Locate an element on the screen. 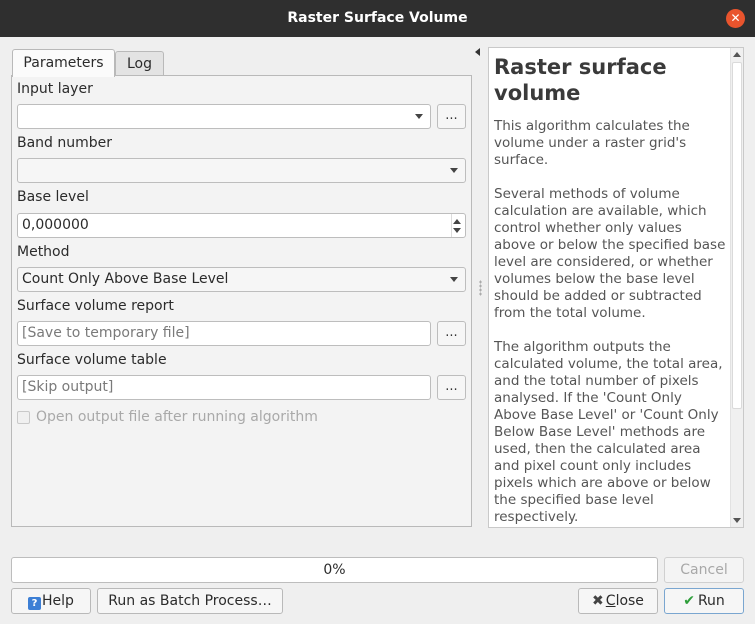  help-title: Raster surface volume is located at coordinates (580, 80).